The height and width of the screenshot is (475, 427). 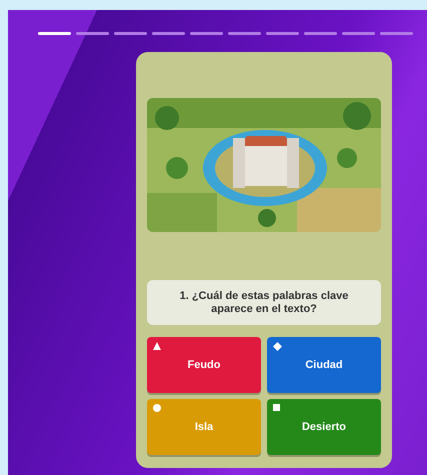 What do you see at coordinates (204, 365) in the screenshot?
I see `answer-button: Feudo` at bounding box center [204, 365].